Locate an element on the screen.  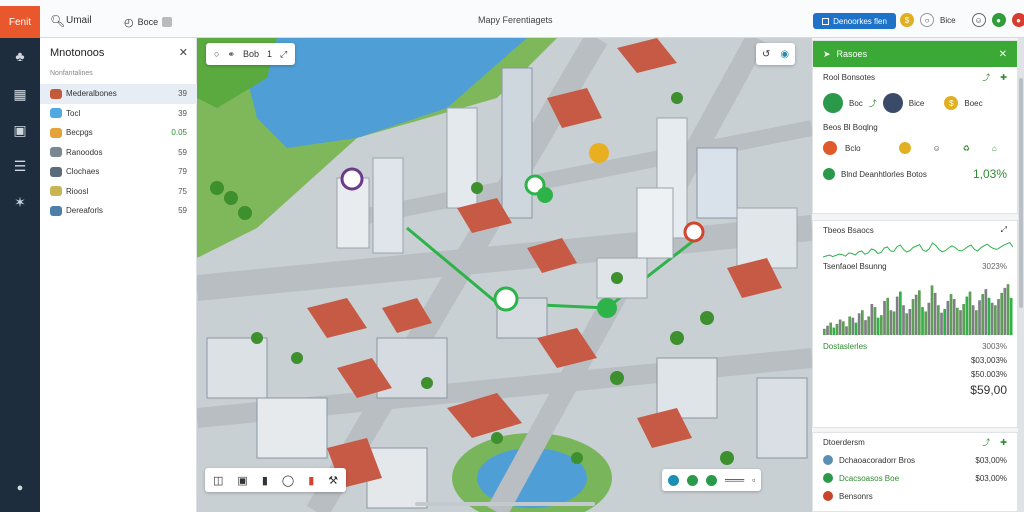
toggle-icon: ○ is located at coordinates (927, 20).